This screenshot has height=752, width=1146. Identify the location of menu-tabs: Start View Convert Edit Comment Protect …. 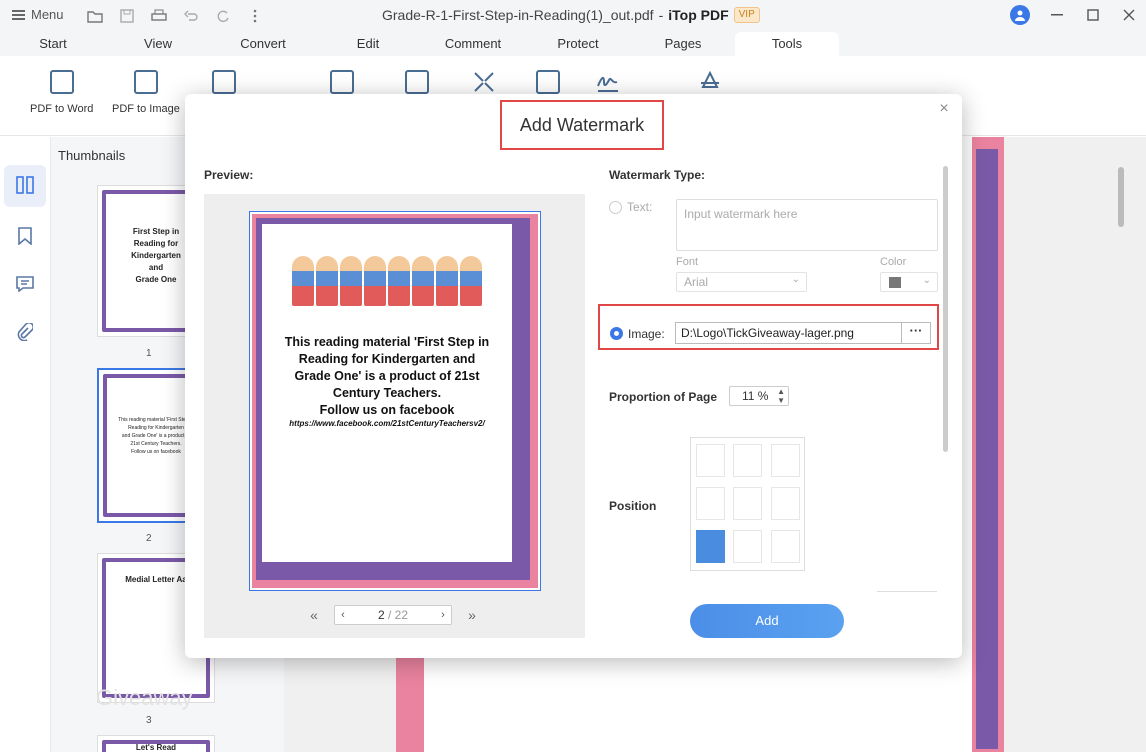
(573, 44).